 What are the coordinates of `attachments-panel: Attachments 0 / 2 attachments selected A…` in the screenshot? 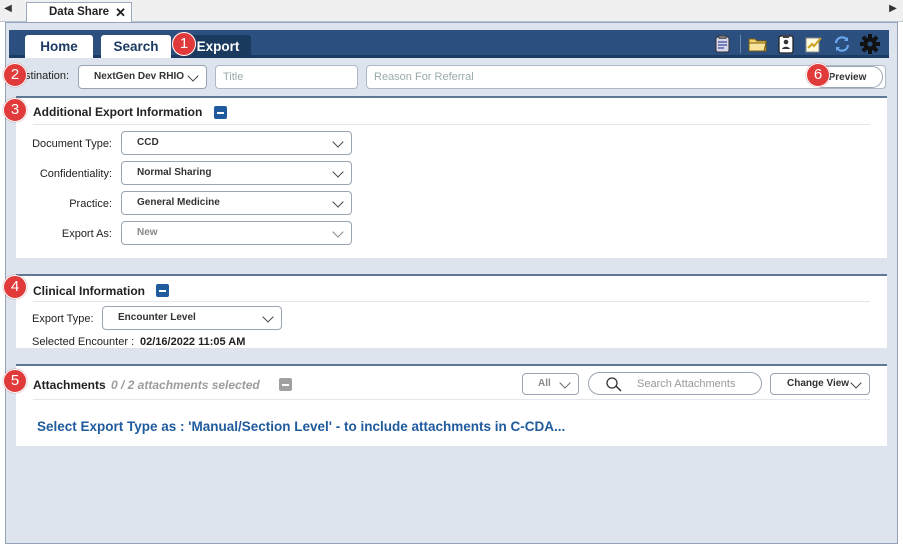 It's located at (451, 405).